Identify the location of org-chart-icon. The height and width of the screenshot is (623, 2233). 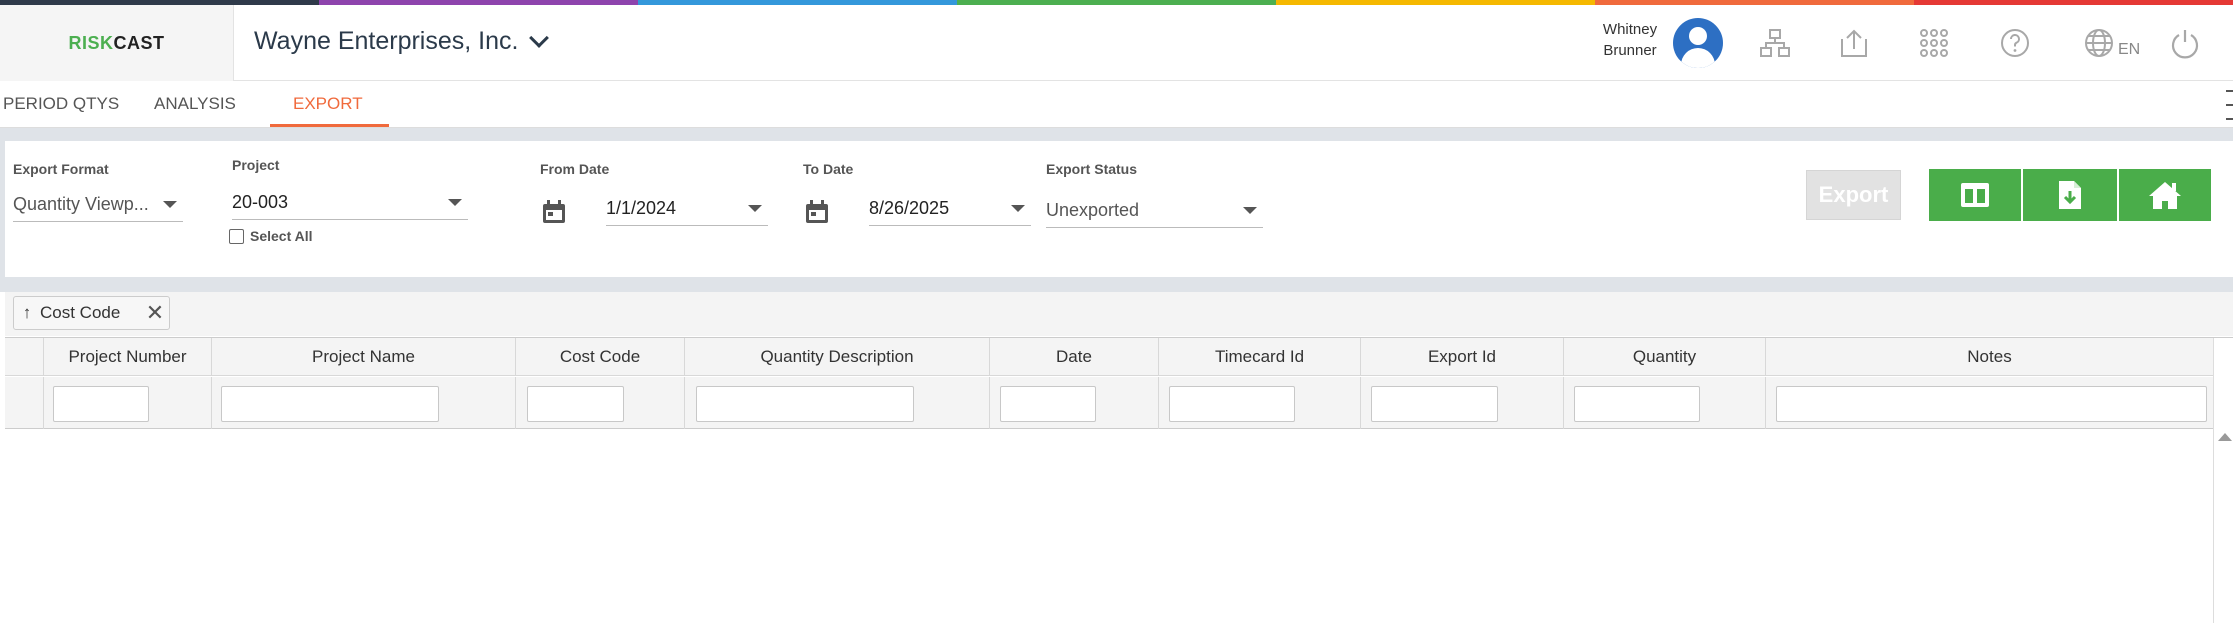
(1775, 43).